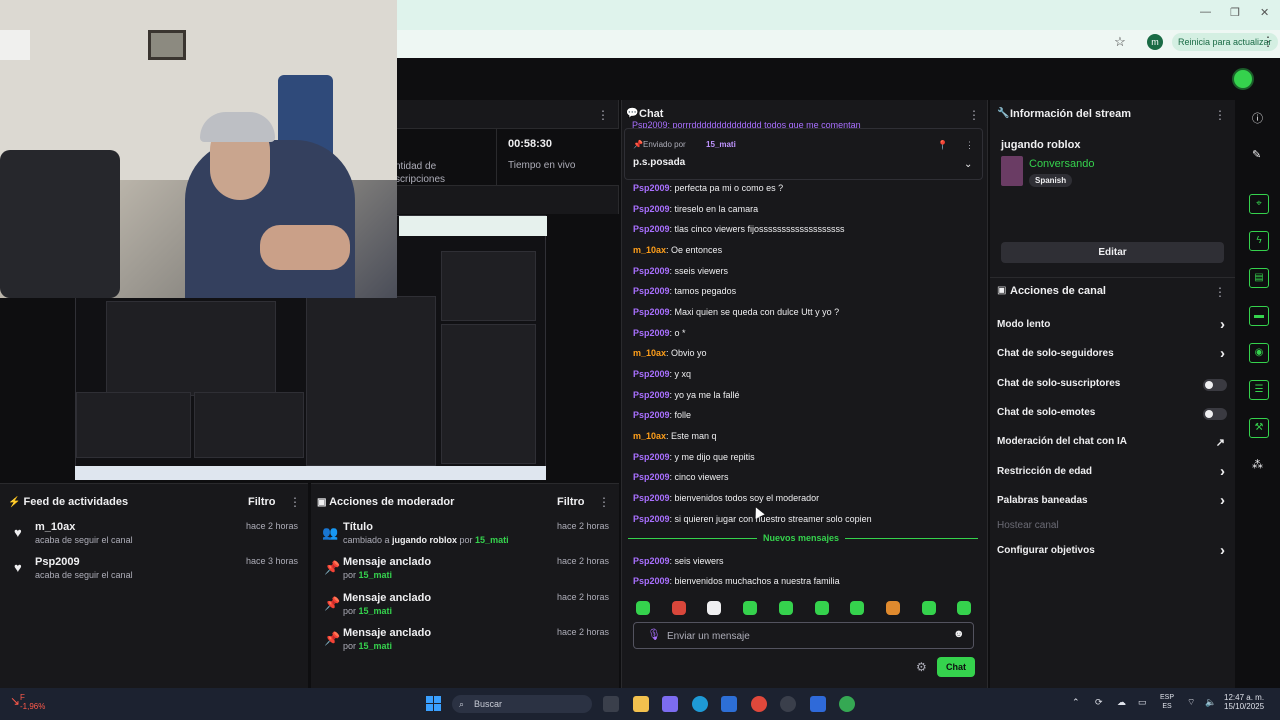 Image resolution: width=1280 pixels, height=720 pixels. What do you see at coordinates (801, 538) in the screenshot?
I see `new-messages-label: Nuevos mensajes` at bounding box center [801, 538].